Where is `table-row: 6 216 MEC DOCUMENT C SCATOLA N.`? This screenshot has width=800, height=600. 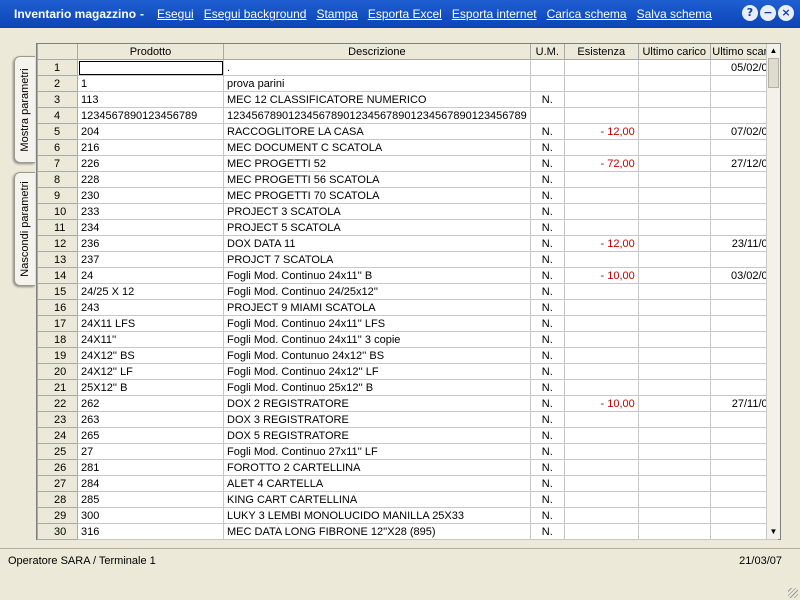
table-row: 6 216 MEC DOCUMENT C SCATOLA N. is located at coordinates (407, 147).